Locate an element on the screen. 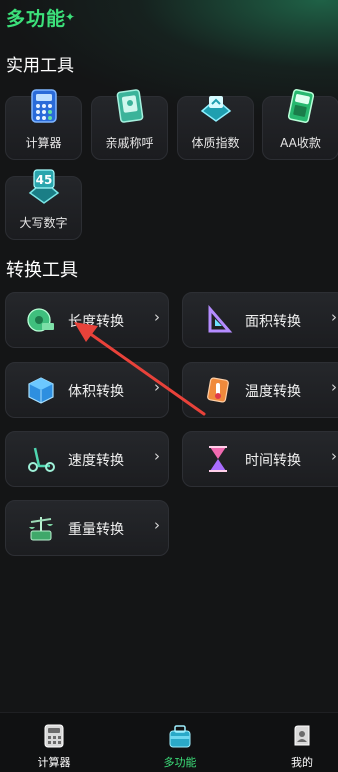 This screenshot has width=338, height=772. tool-label: 大写数字 is located at coordinates (43, 223).